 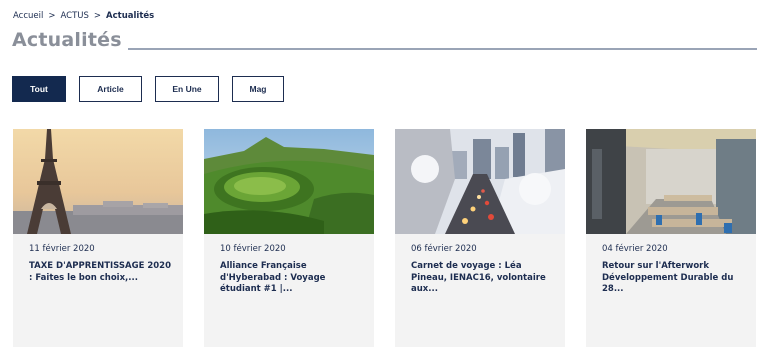 What do you see at coordinates (98, 181) in the screenshot?
I see `news-card-image-eiffel-tower` at bounding box center [98, 181].